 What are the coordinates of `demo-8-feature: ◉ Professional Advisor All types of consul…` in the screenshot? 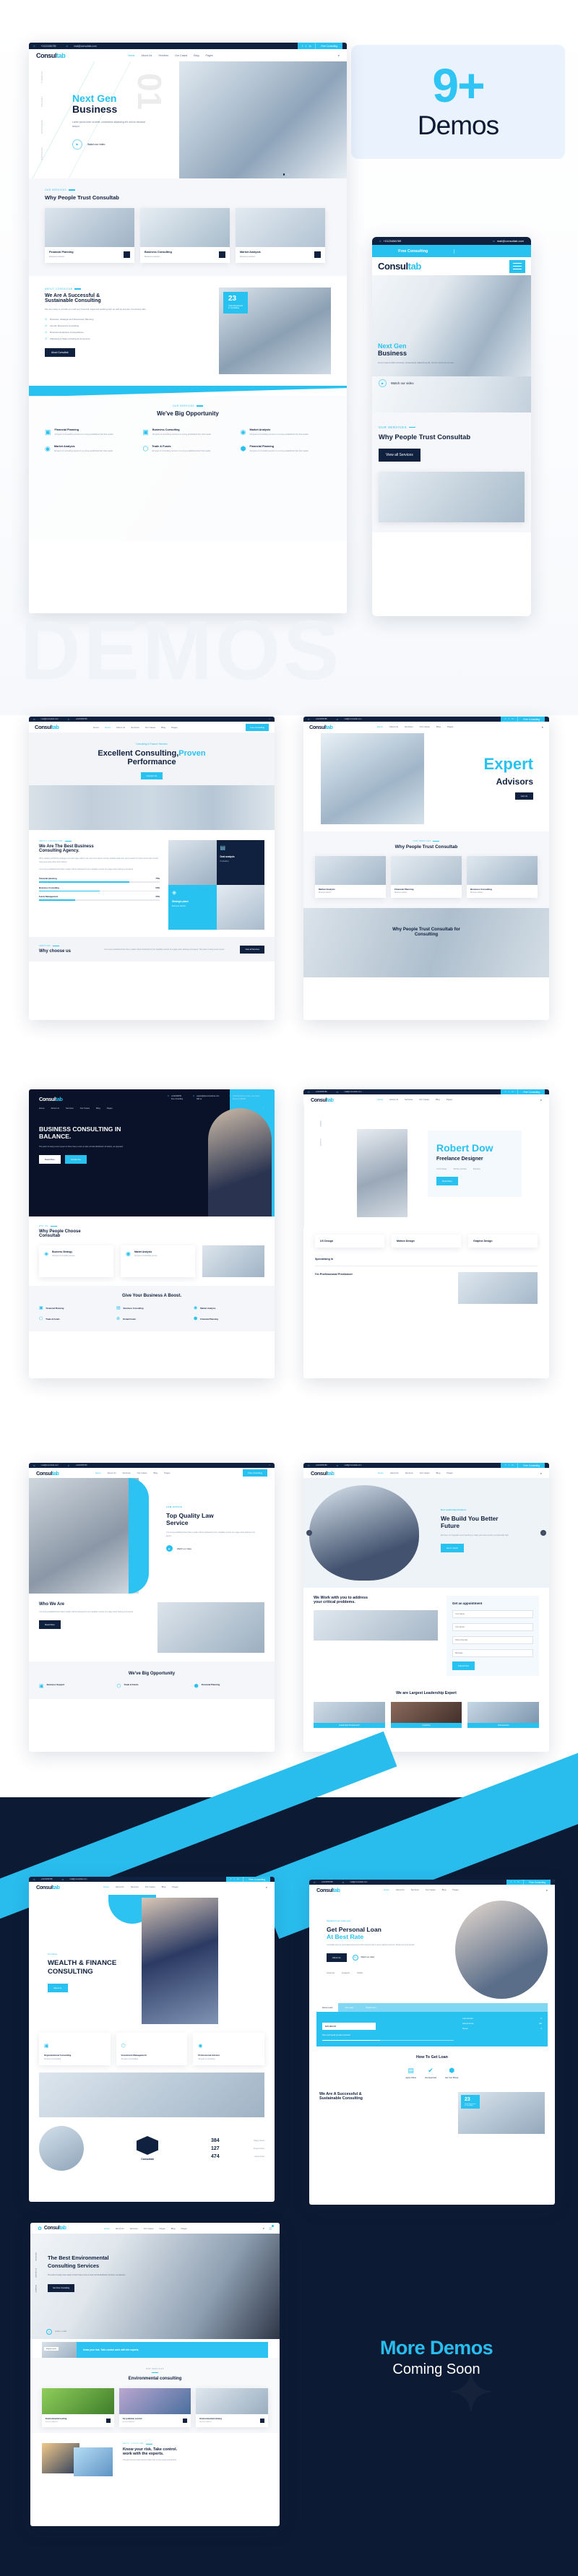 It's located at (229, 2049).